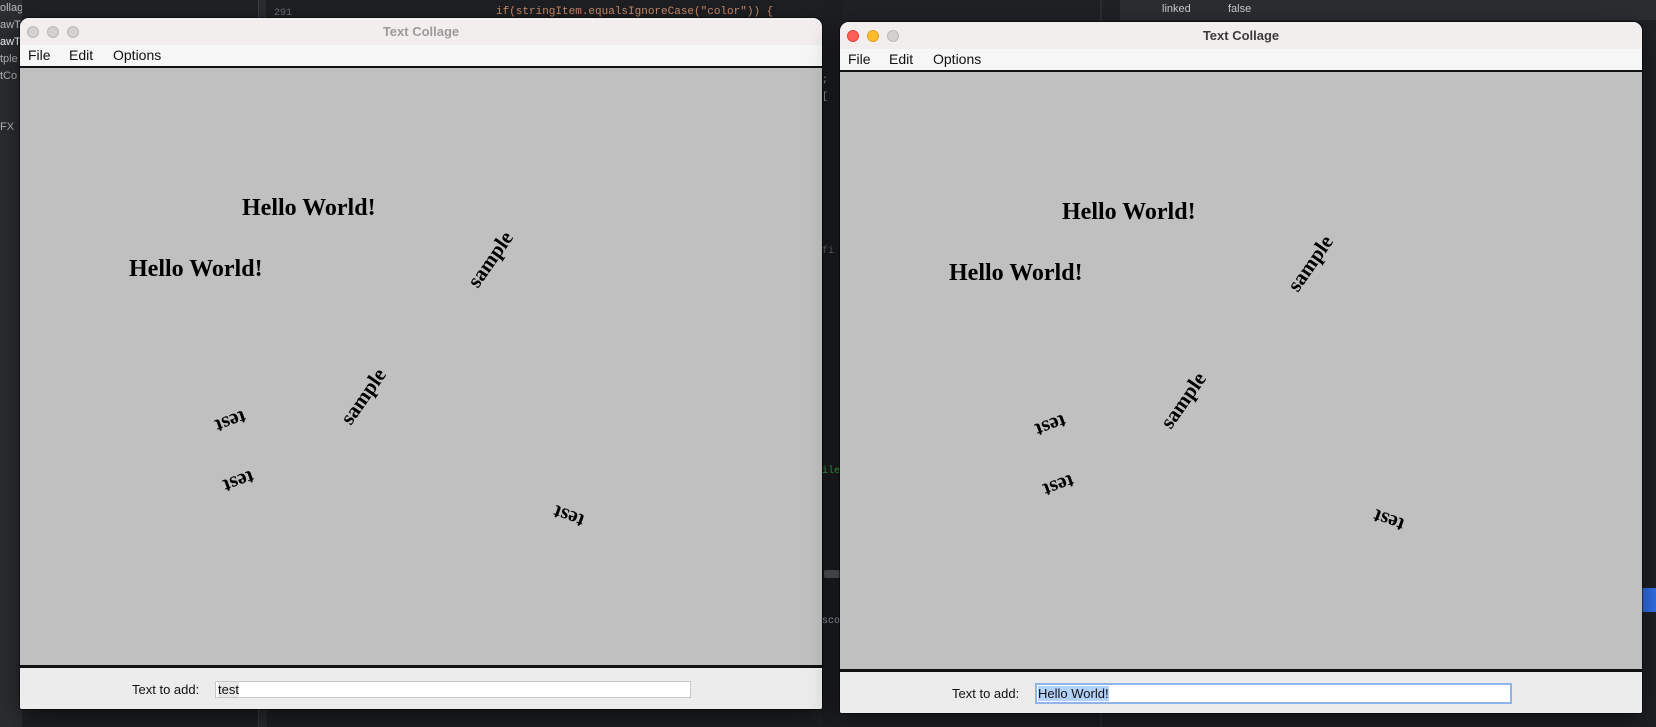 Image resolution: width=1656 pixels, height=727 pixels. What do you see at coordinates (1073, 693) in the screenshot?
I see `input-value-selected: Hello World!` at bounding box center [1073, 693].